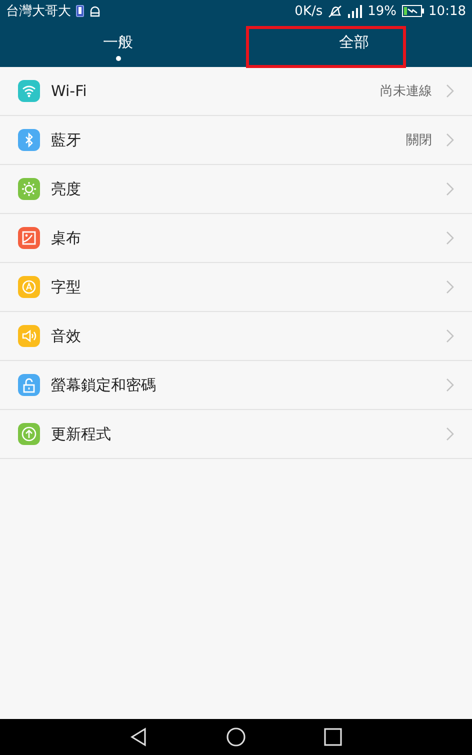 The width and height of the screenshot is (472, 755). What do you see at coordinates (354, 11) in the screenshot?
I see `signal-icon` at bounding box center [354, 11].